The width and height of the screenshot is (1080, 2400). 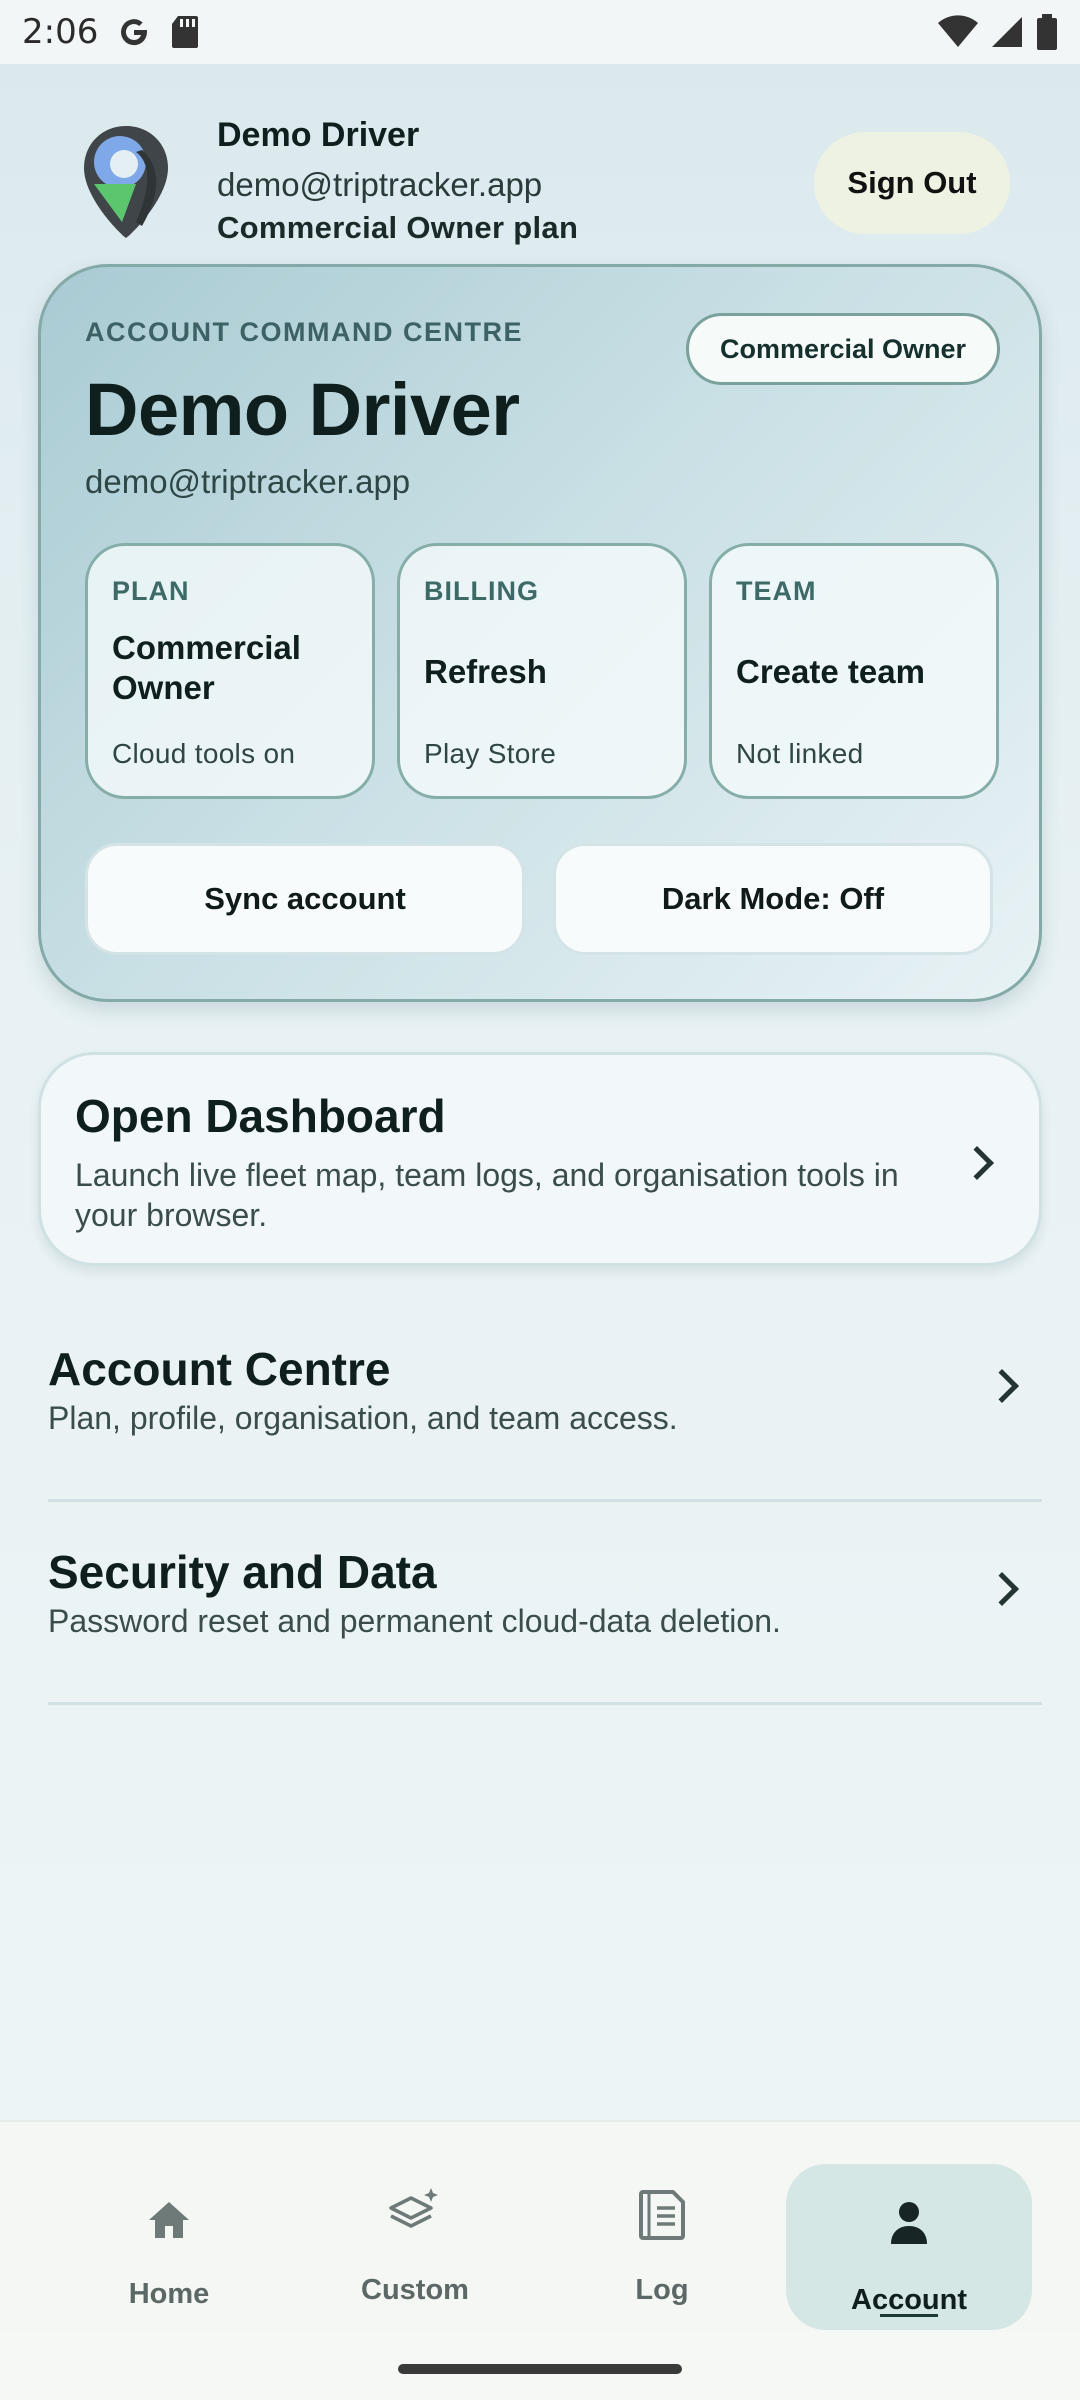 I want to click on sync-account-button: Sync account, so click(x=305, y=899).